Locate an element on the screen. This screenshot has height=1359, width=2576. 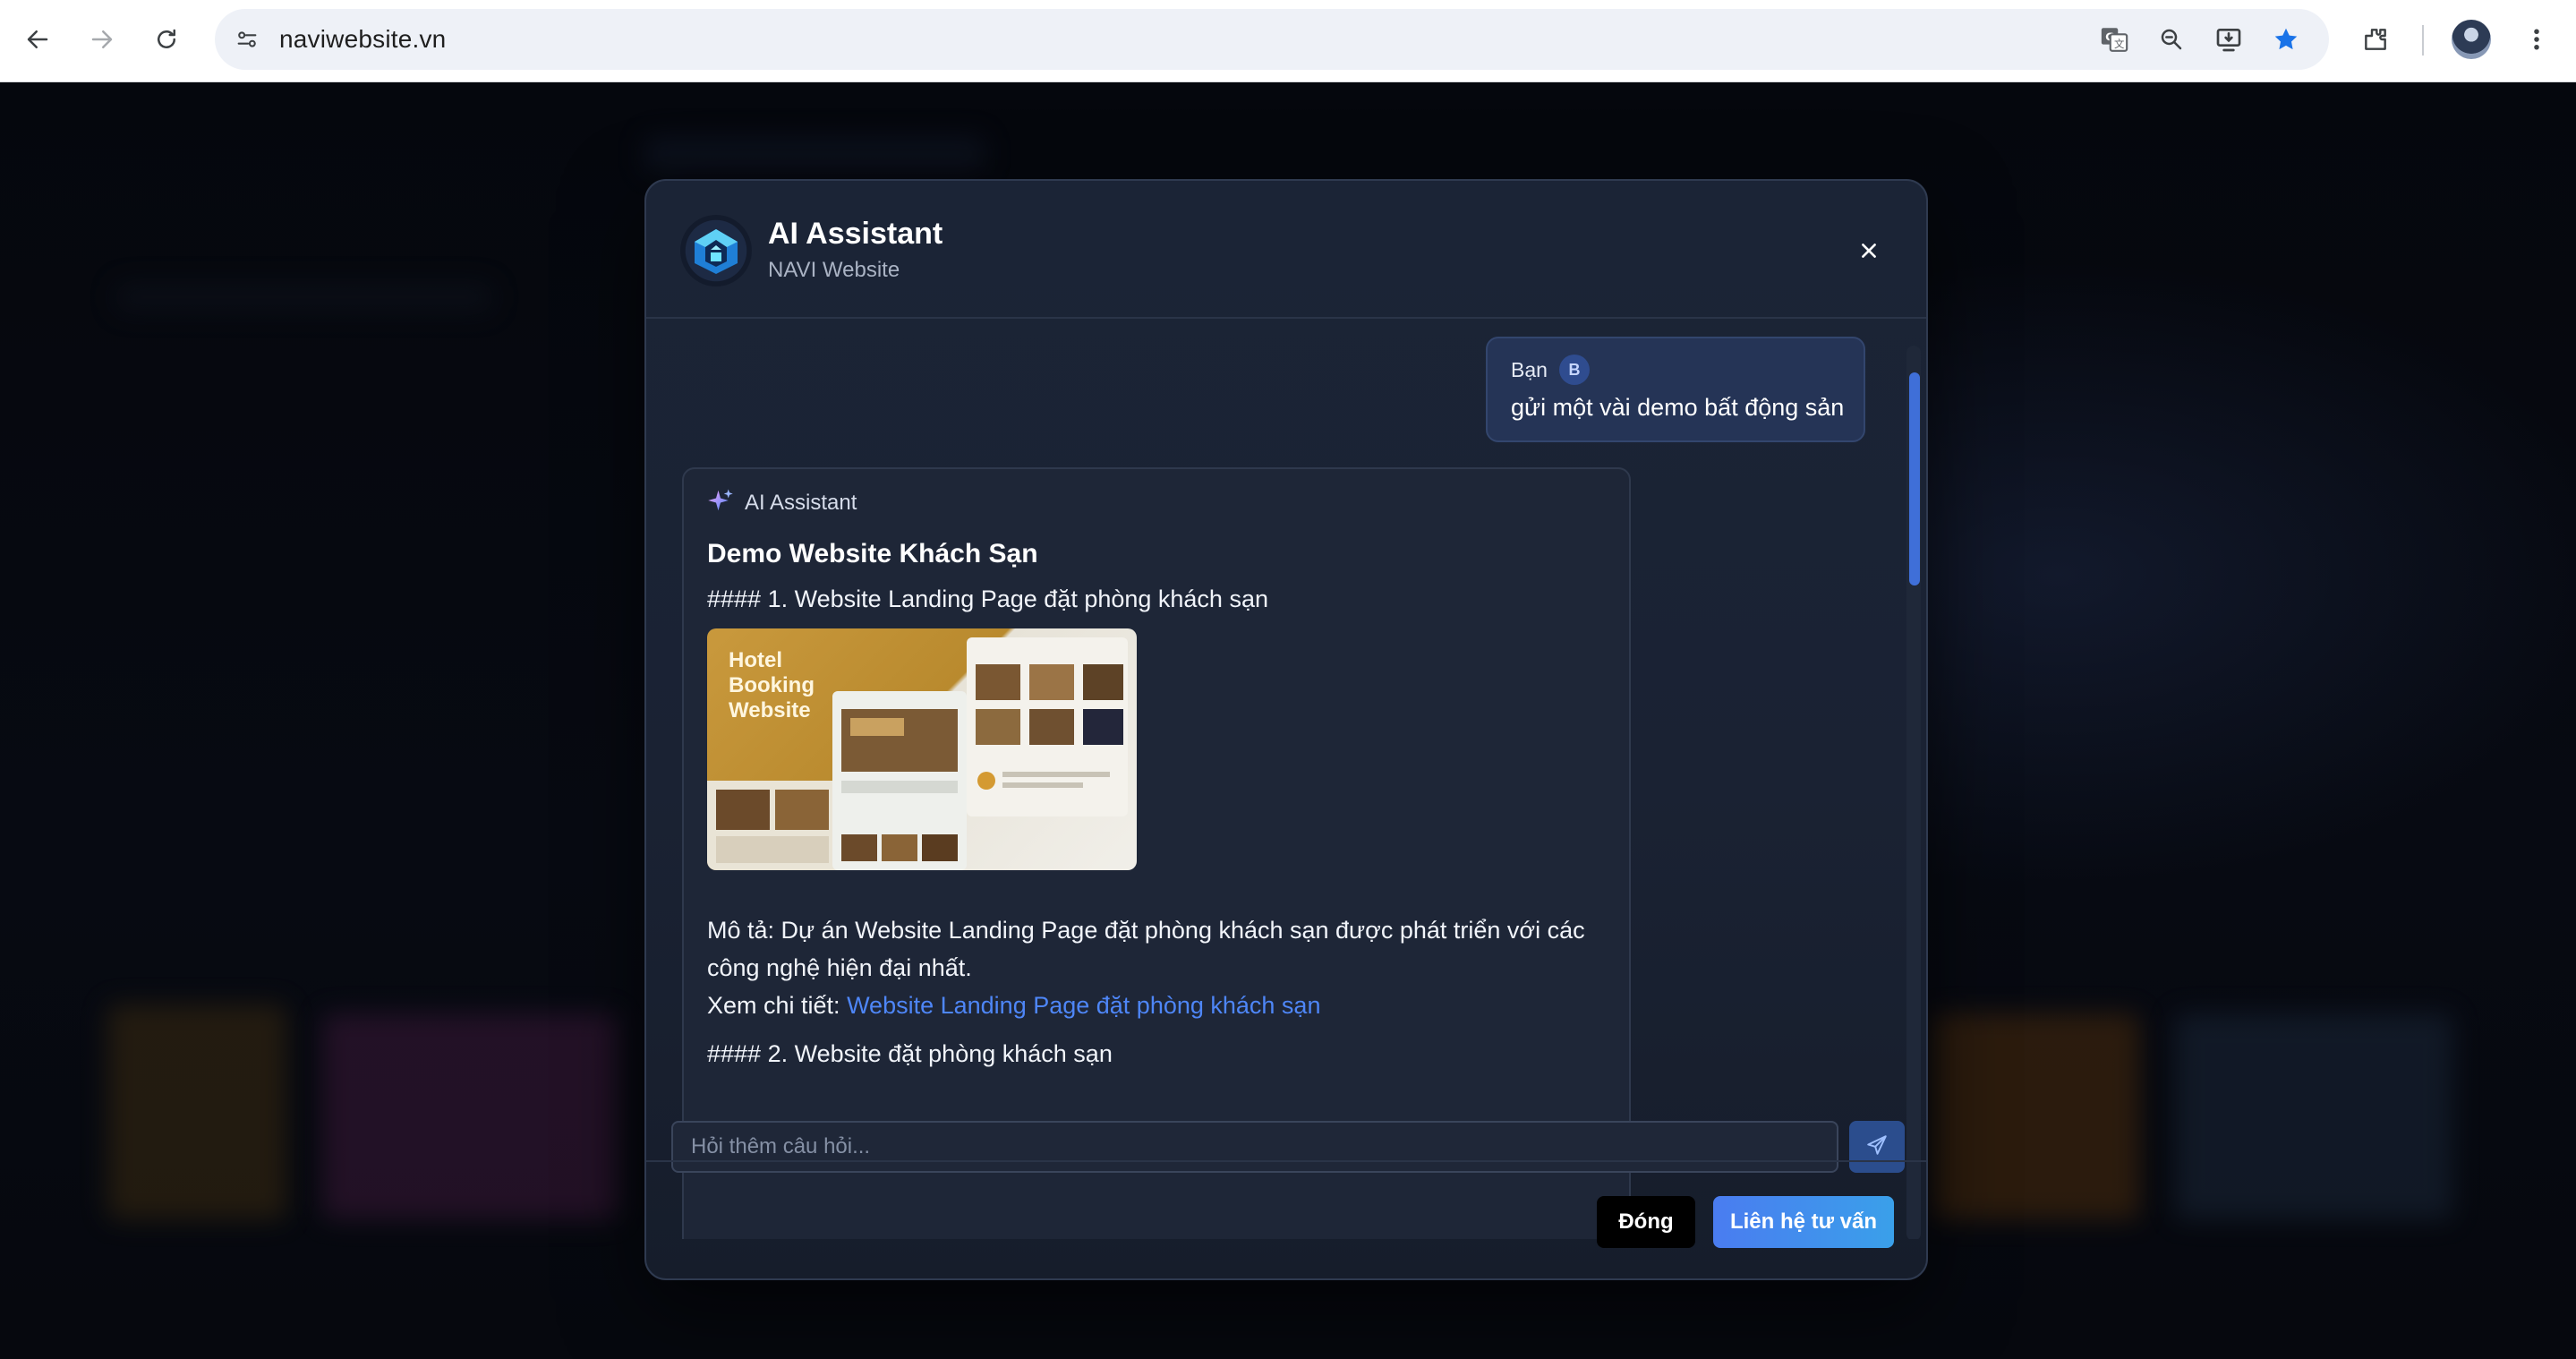
user-sender-name: Bạn is located at coordinates (1529, 369).